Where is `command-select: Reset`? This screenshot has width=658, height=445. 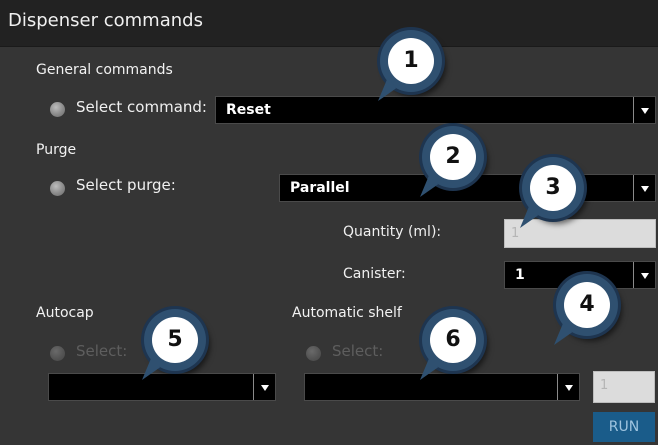
command-select: Reset is located at coordinates (435, 110).